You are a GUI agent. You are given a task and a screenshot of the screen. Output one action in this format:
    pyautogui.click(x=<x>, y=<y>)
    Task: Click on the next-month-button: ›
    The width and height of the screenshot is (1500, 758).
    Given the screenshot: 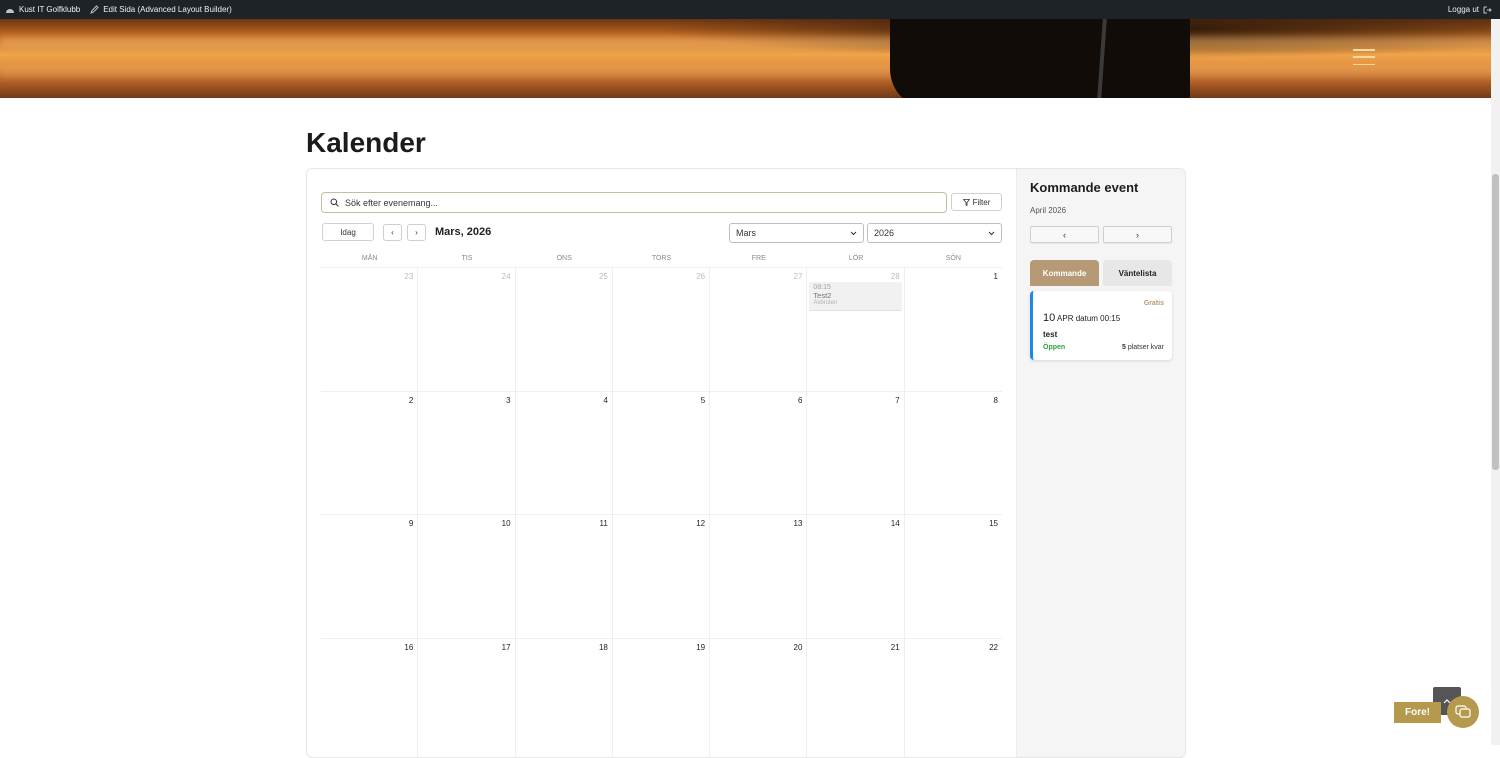 What is the action you would take?
    pyautogui.click(x=416, y=232)
    